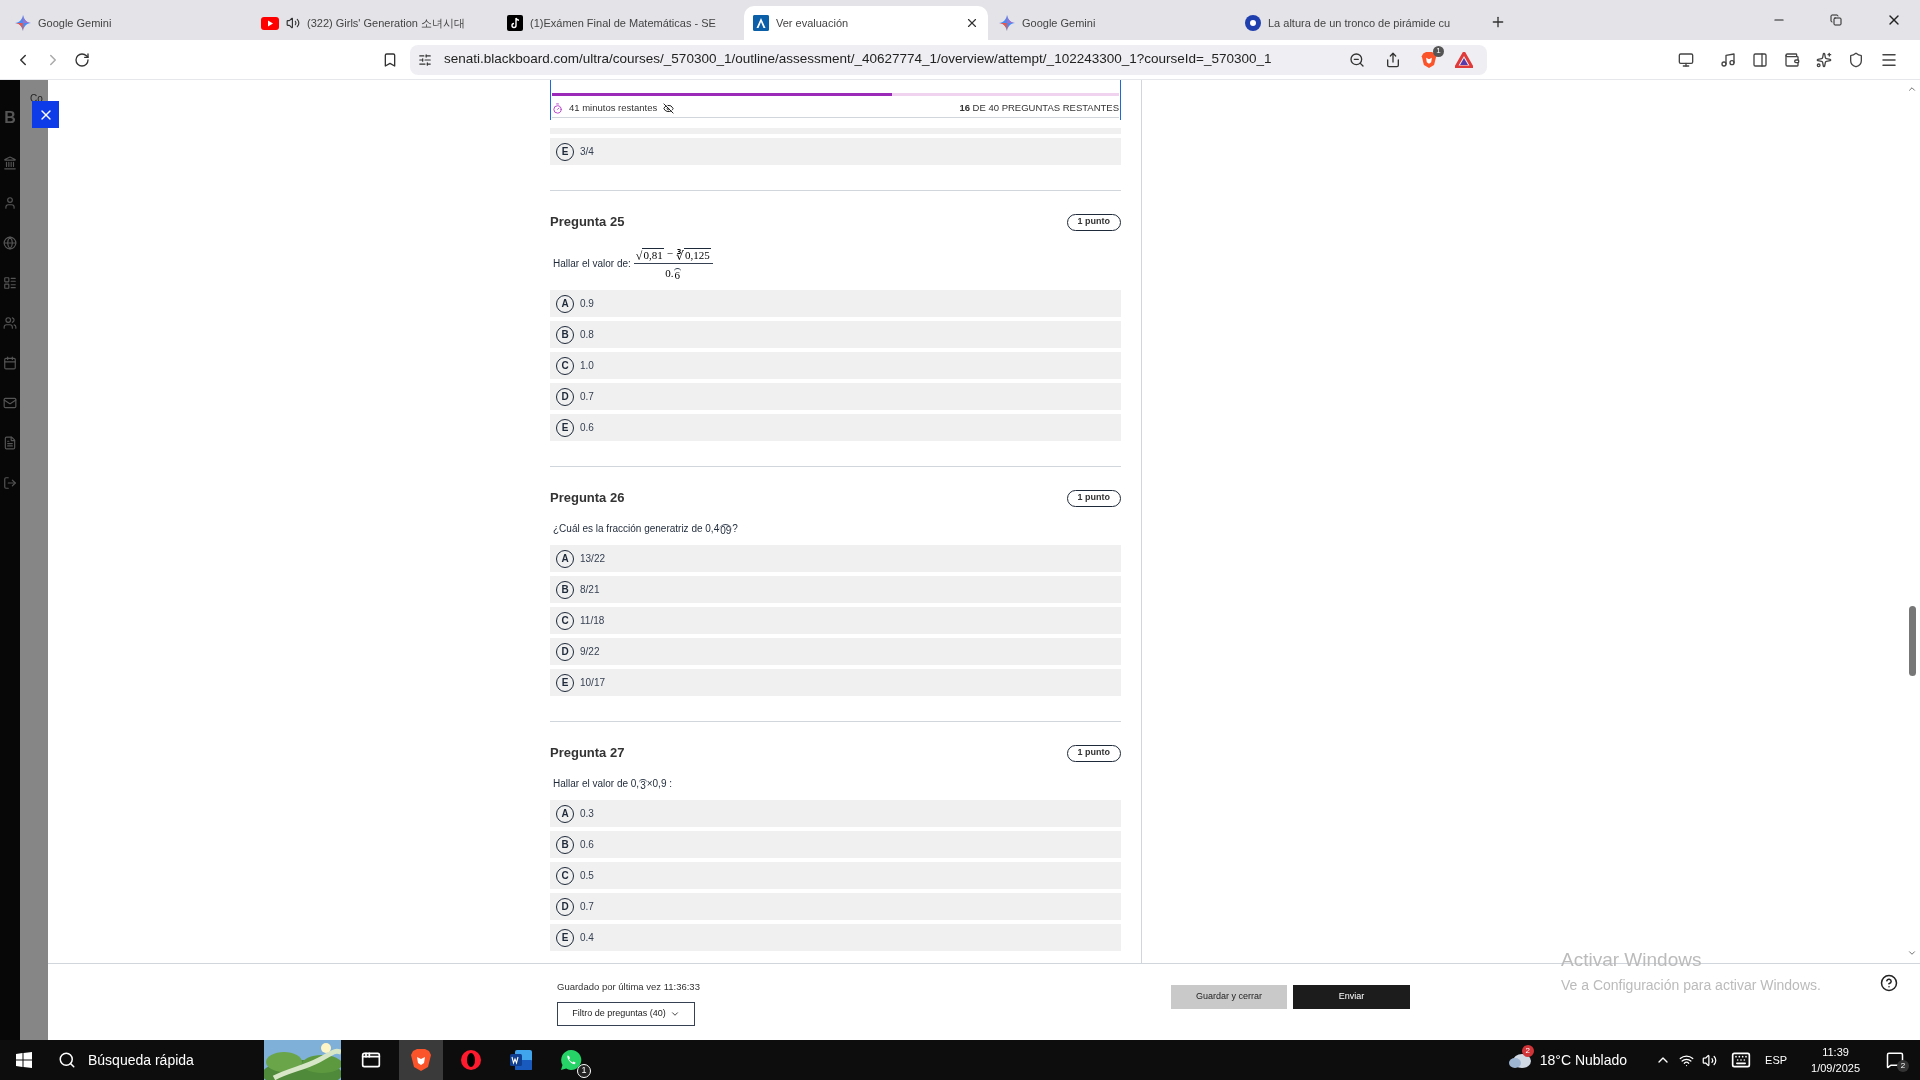  I want to click on browser-tab: Ver evaluación, so click(866, 23).